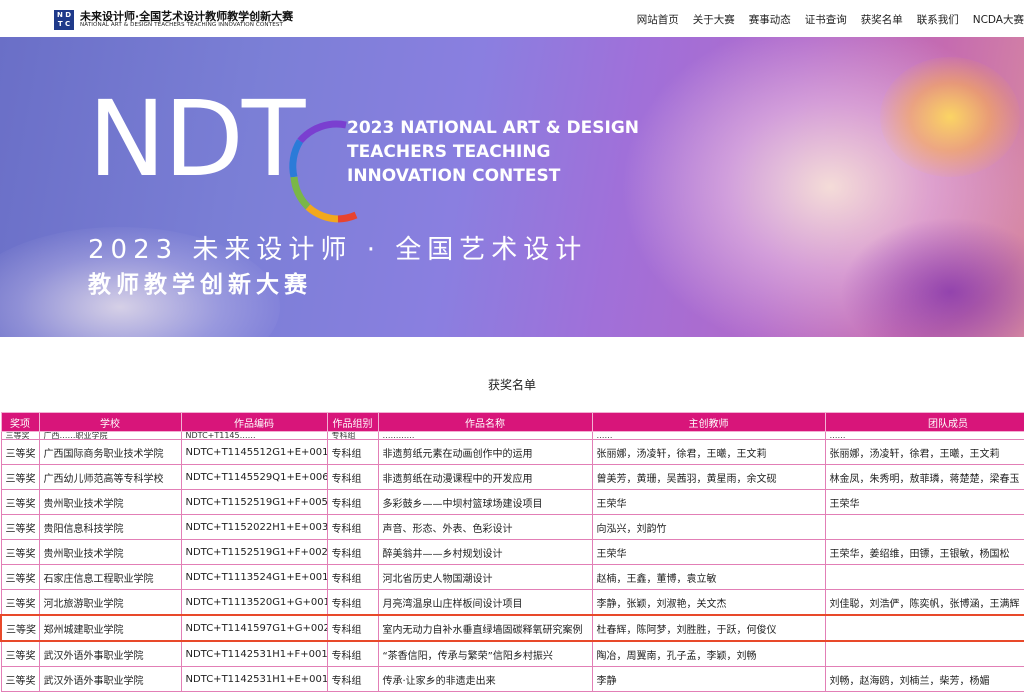 The image size is (1024, 693). Describe the element at coordinates (254, 422) in the screenshot. I see `column-header: 作品编码` at that location.